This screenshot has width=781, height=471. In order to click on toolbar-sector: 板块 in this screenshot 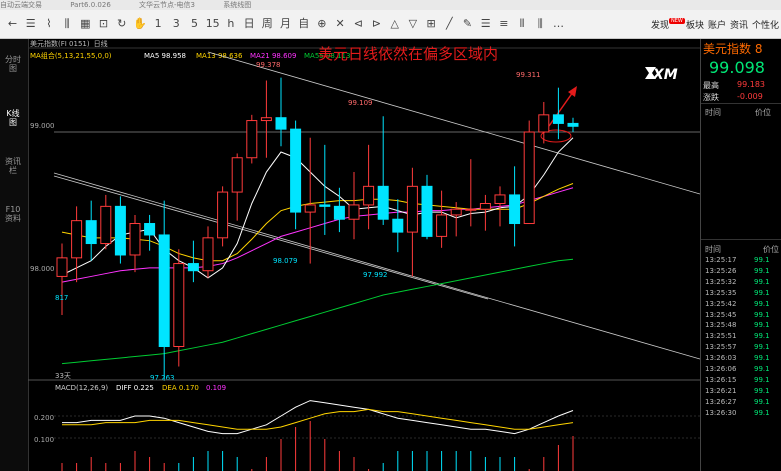, I will do `click(695, 24)`.